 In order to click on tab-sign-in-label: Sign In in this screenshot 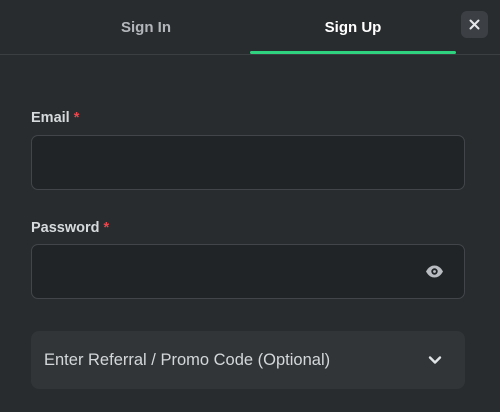, I will do `click(146, 27)`.